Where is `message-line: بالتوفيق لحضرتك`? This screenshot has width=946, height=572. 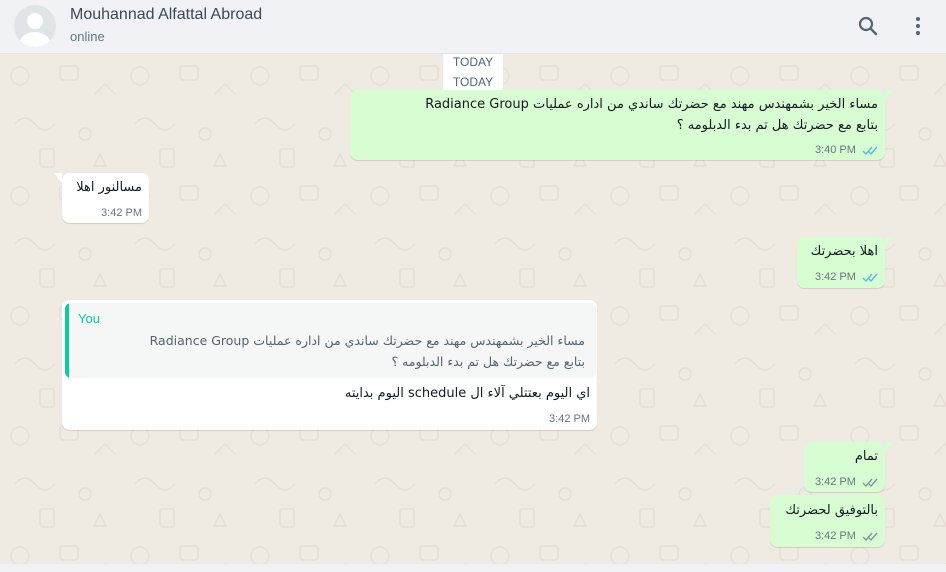
message-line: بالتوفيق لحضرتك is located at coordinates (831, 510).